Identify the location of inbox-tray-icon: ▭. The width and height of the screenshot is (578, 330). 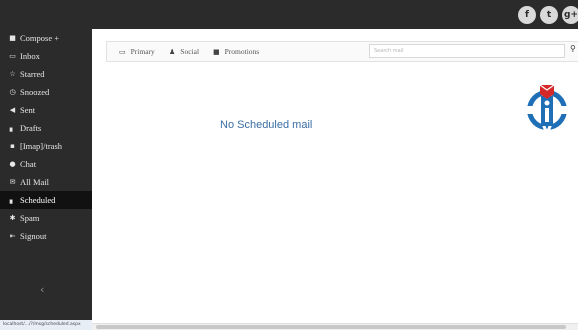
(122, 51).